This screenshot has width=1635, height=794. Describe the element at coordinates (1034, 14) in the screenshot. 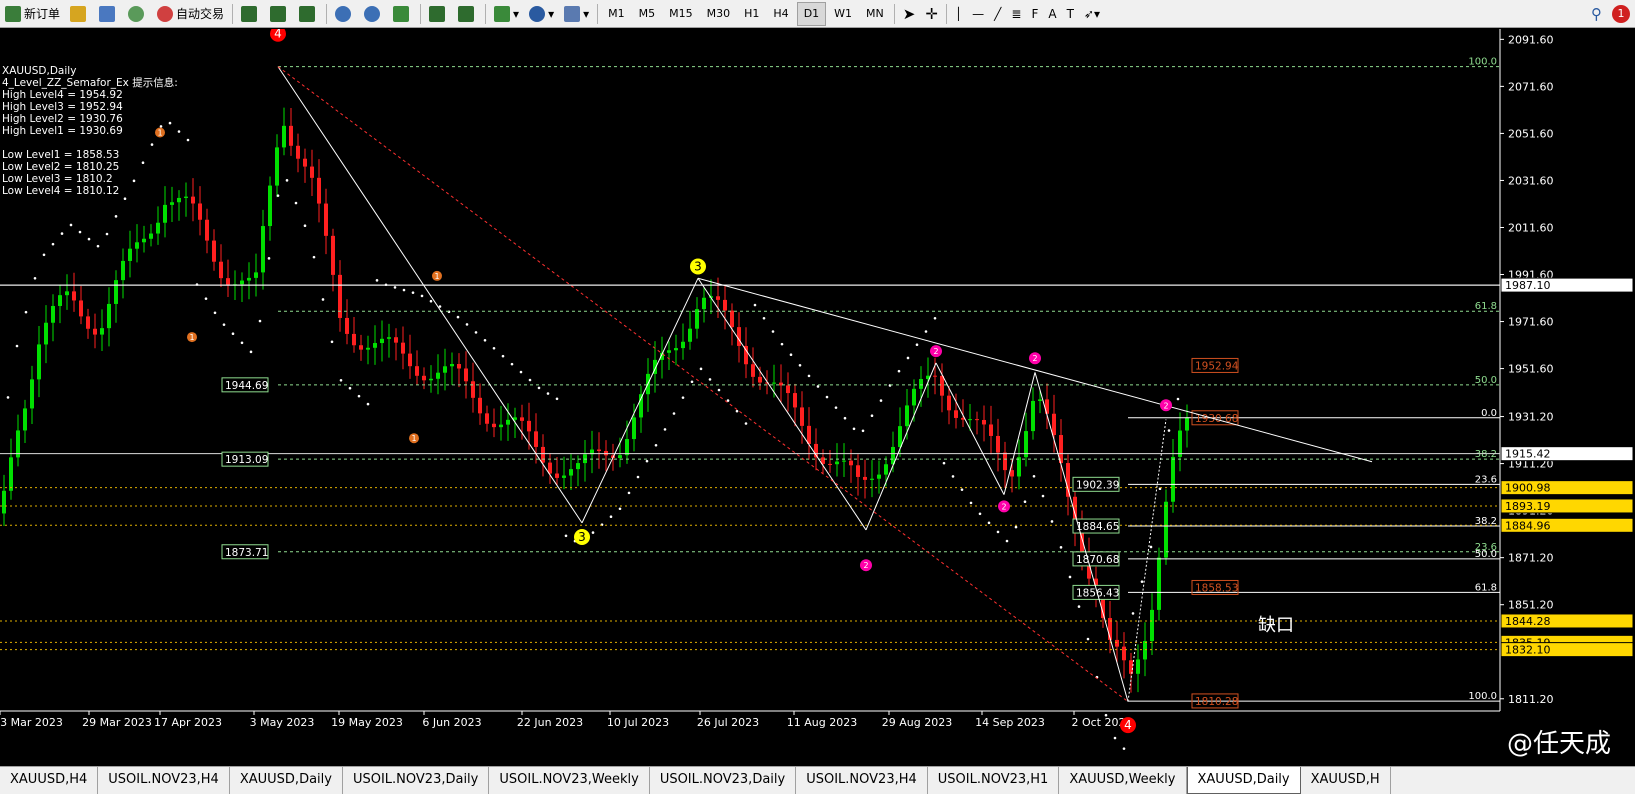

I see `fibonacci-tool: F` at that location.